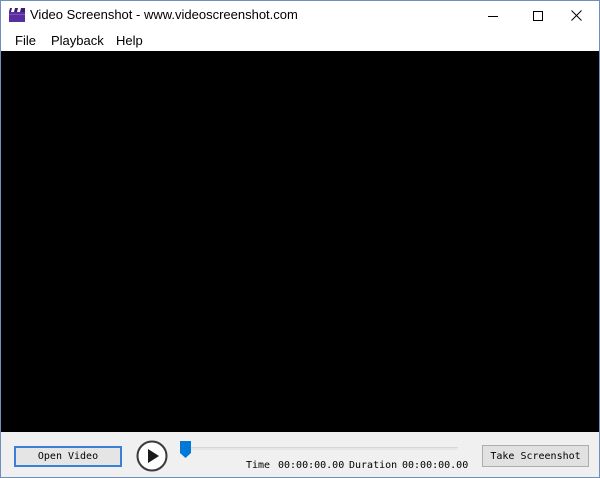 The image size is (600, 478). I want to click on seek-track, so click(319, 448).